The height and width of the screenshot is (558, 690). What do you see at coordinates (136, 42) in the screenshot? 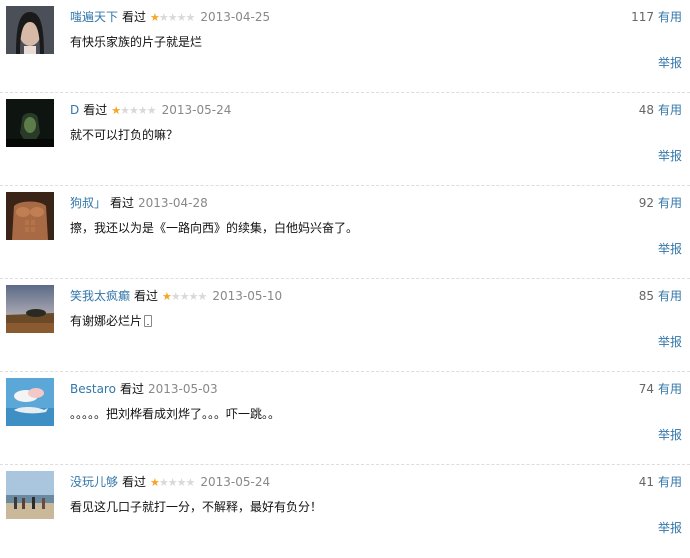
I see `comment-text: 有快乐家族的片子就是烂` at bounding box center [136, 42].